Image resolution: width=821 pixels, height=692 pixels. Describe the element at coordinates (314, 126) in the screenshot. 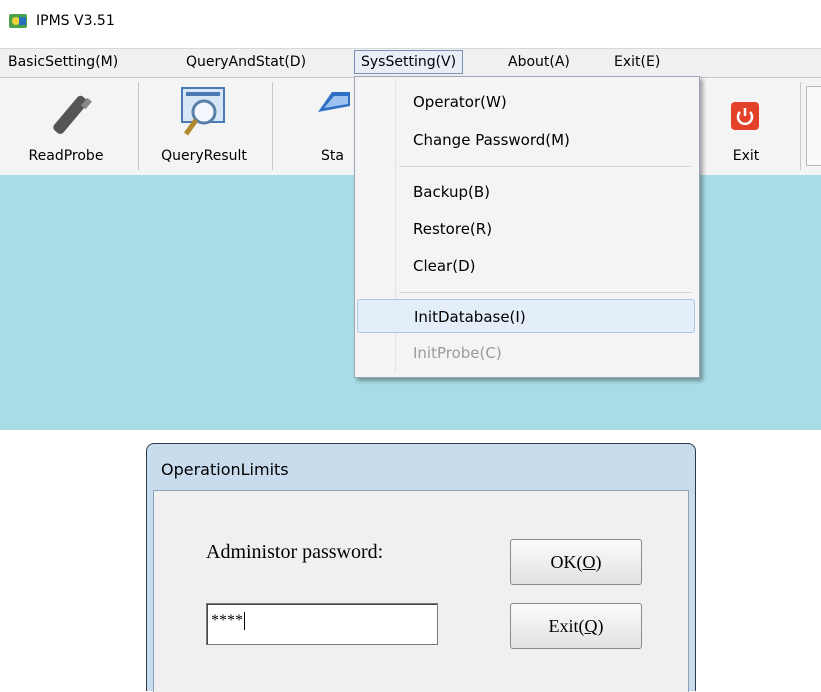

I see `stat-button: Sta` at that location.